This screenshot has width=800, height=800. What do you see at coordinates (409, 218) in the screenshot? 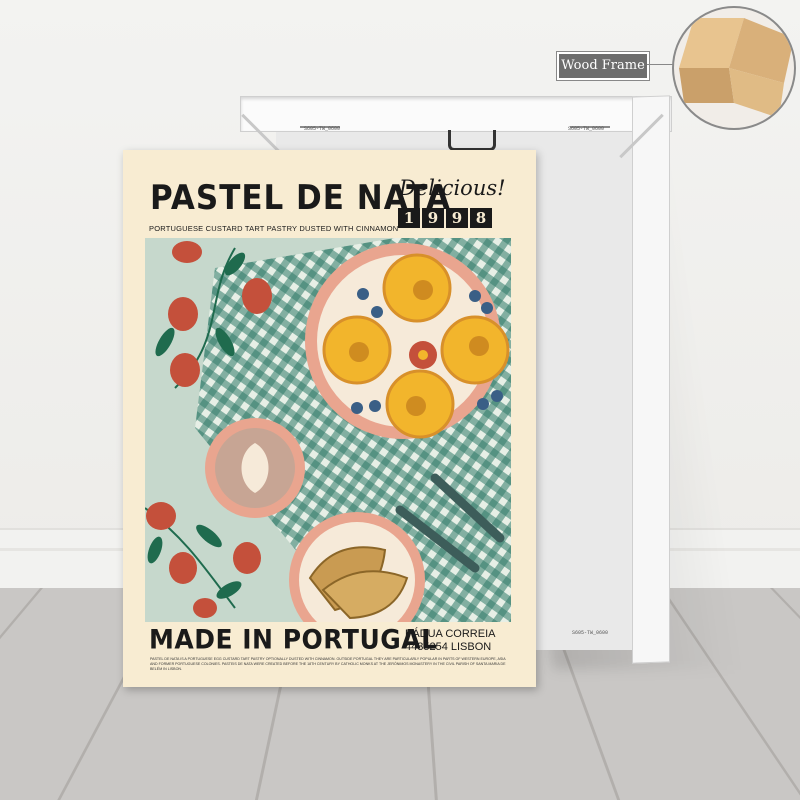
I see `year-digit: 1` at bounding box center [409, 218].